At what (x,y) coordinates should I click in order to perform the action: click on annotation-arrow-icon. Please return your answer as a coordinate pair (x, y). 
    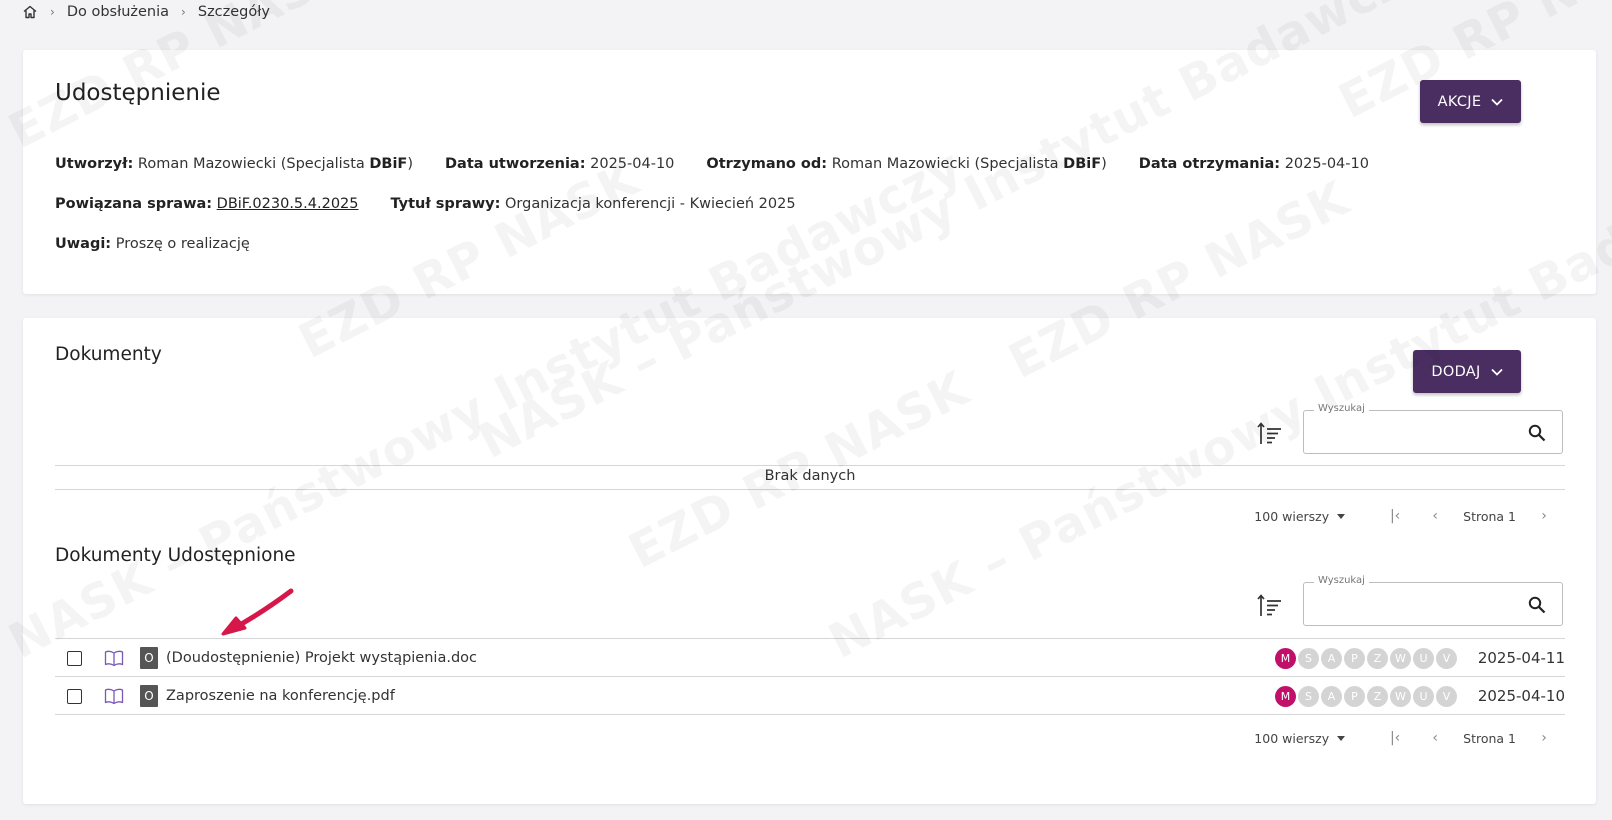
    Looking at the image, I should click on (257, 612).